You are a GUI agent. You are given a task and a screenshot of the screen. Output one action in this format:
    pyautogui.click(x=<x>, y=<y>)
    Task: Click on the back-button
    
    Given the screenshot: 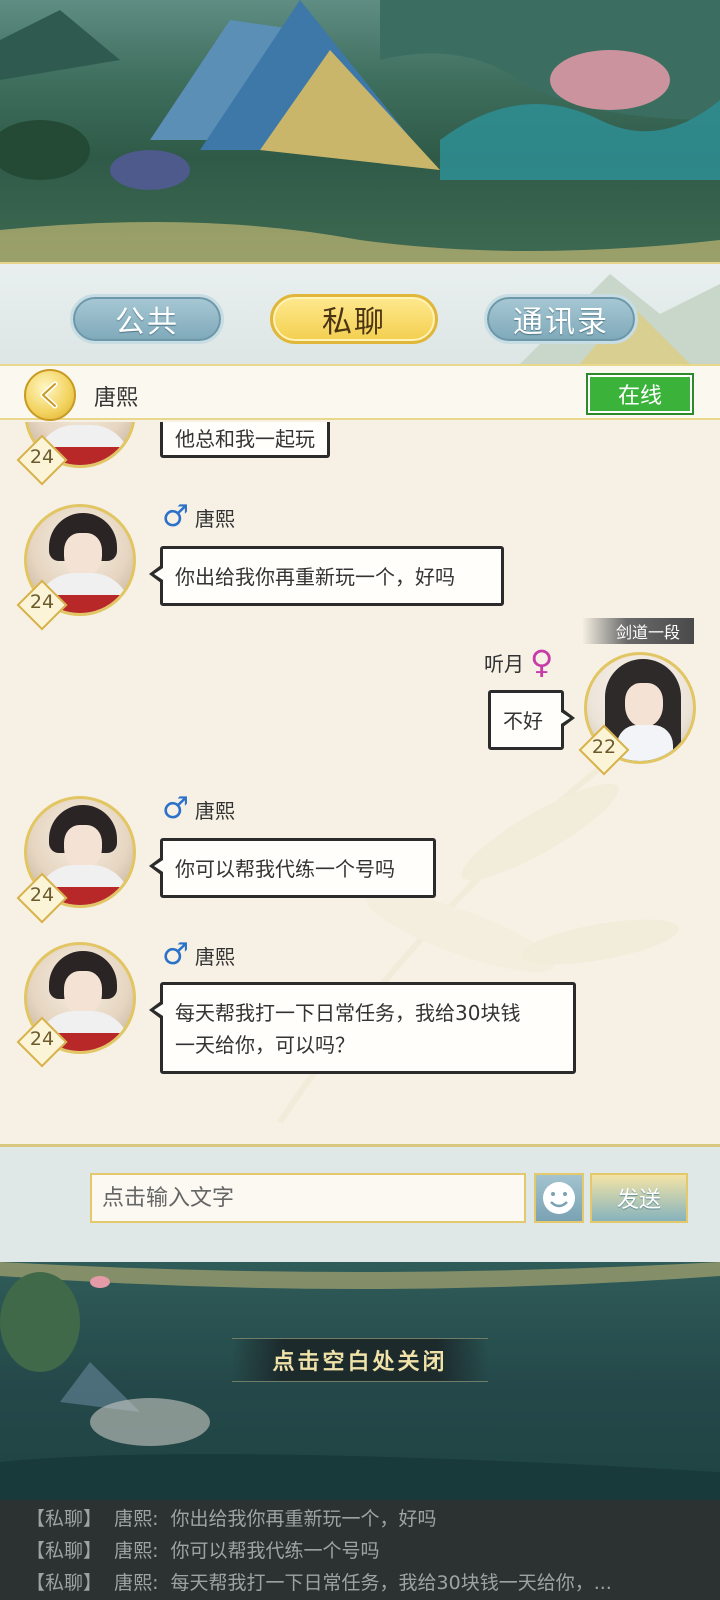 What is the action you would take?
    pyautogui.click(x=50, y=395)
    